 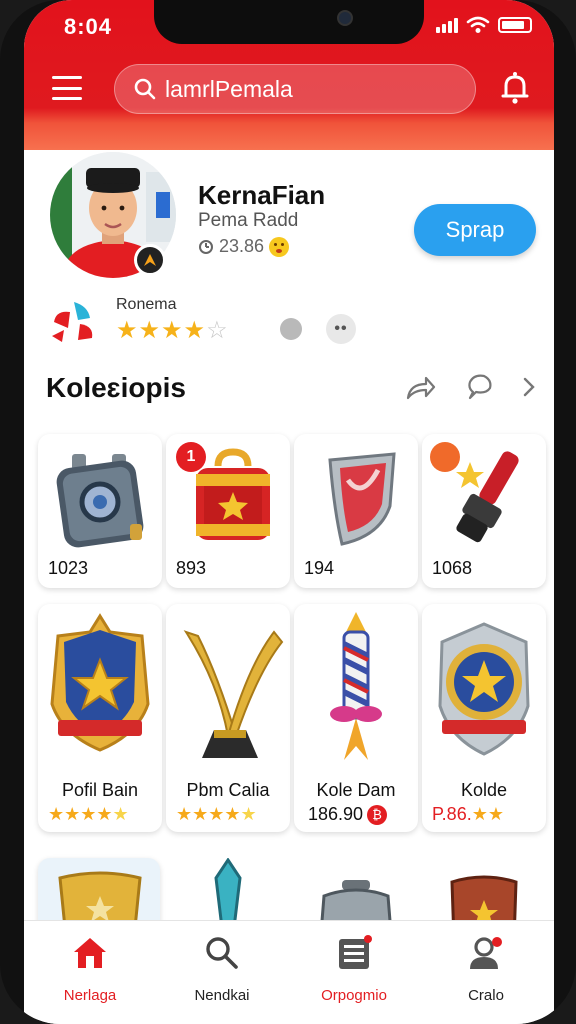 What do you see at coordinates (478, 24) in the screenshot?
I see `wifi-icon` at bounding box center [478, 24].